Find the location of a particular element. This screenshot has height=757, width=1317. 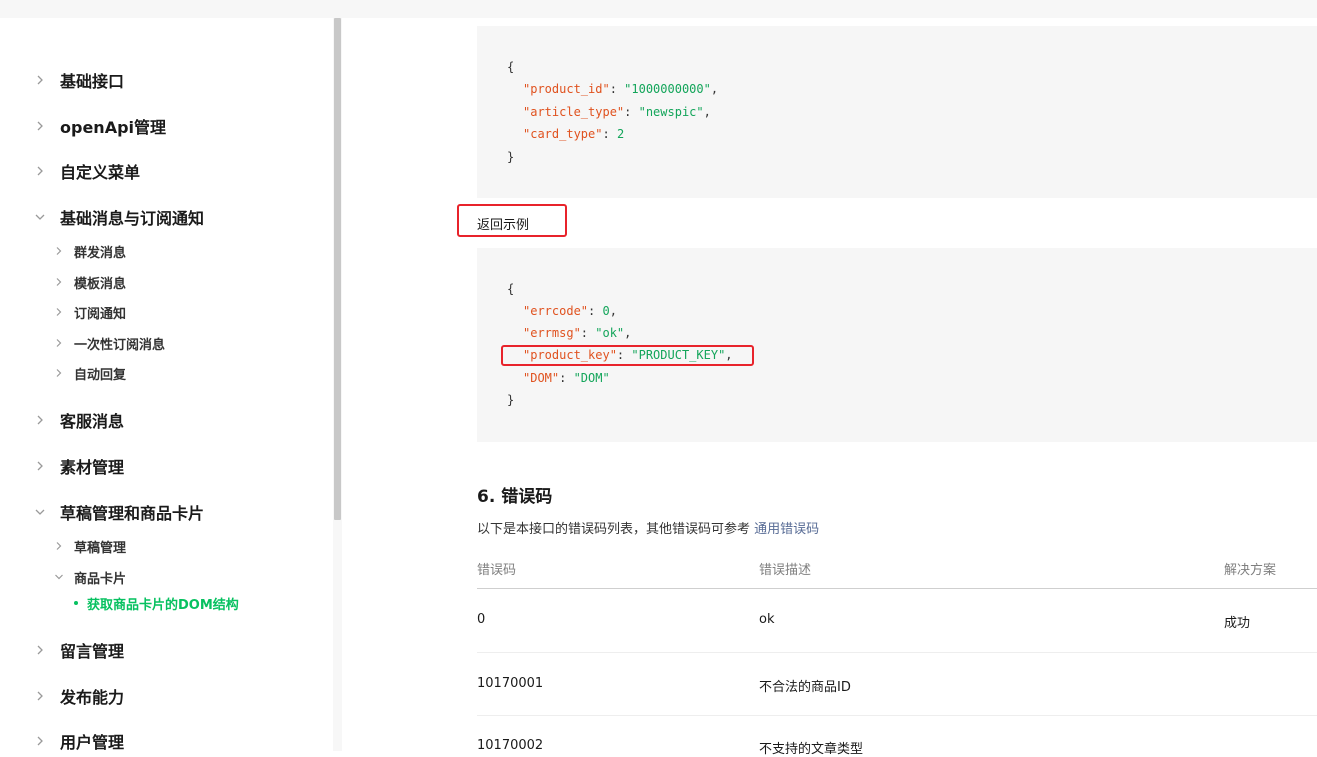

sidebar-item-label: 基础消息与订阅通知 is located at coordinates (132, 218).